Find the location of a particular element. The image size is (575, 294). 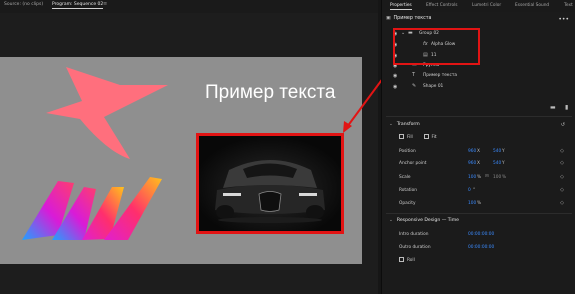

transform-title: Transform is located at coordinates (408, 124).